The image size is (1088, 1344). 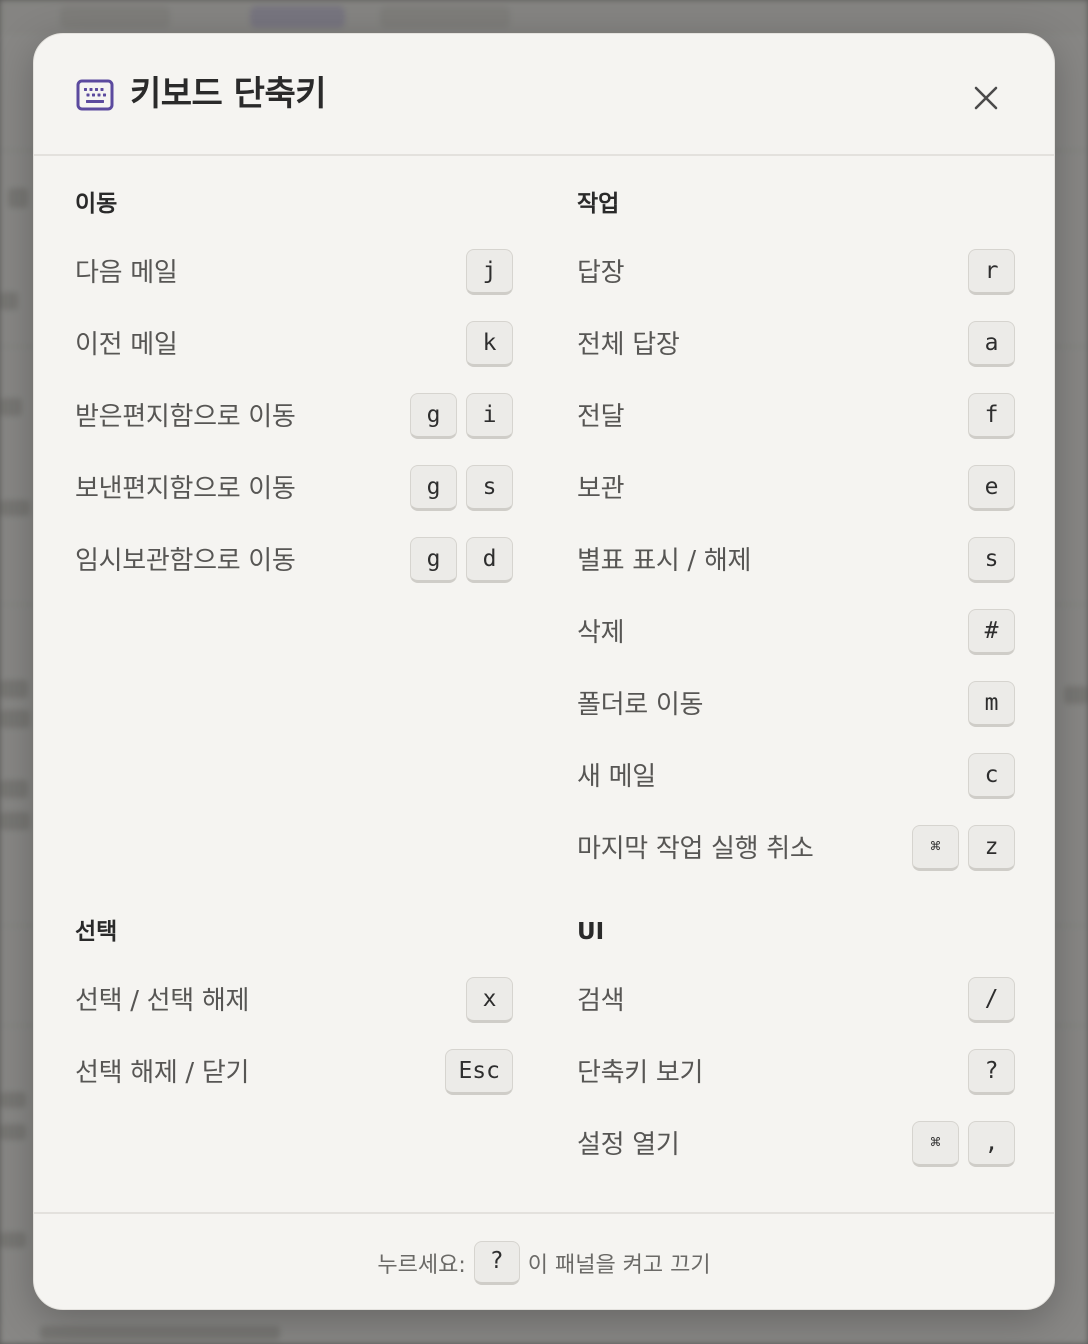 I want to click on key-cap: z, so click(x=991, y=848).